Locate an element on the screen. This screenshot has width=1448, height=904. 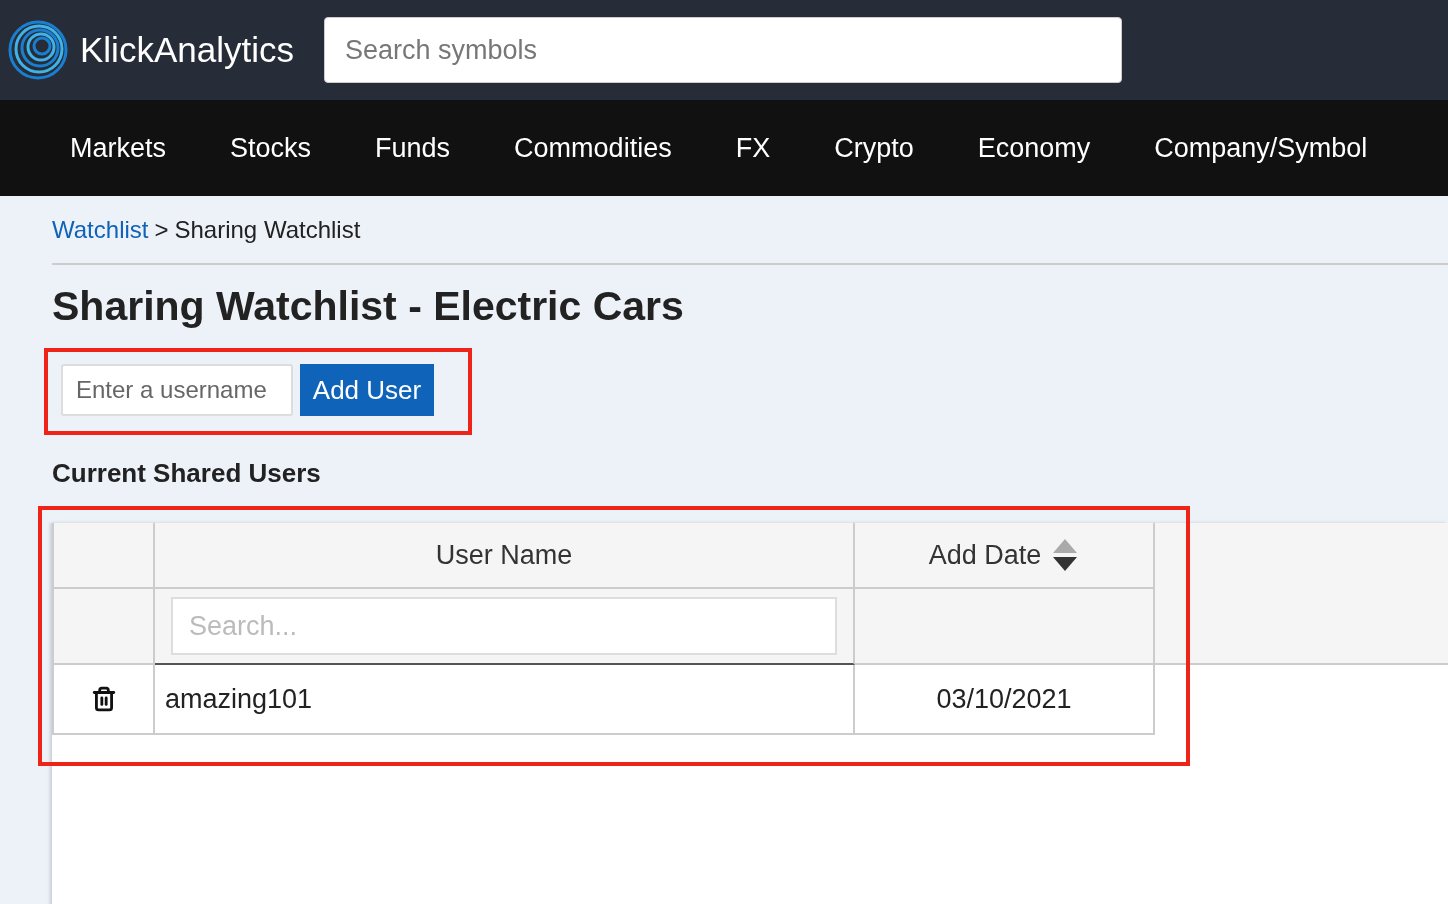
username-field: Enter a username is located at coordinates (177, 390).